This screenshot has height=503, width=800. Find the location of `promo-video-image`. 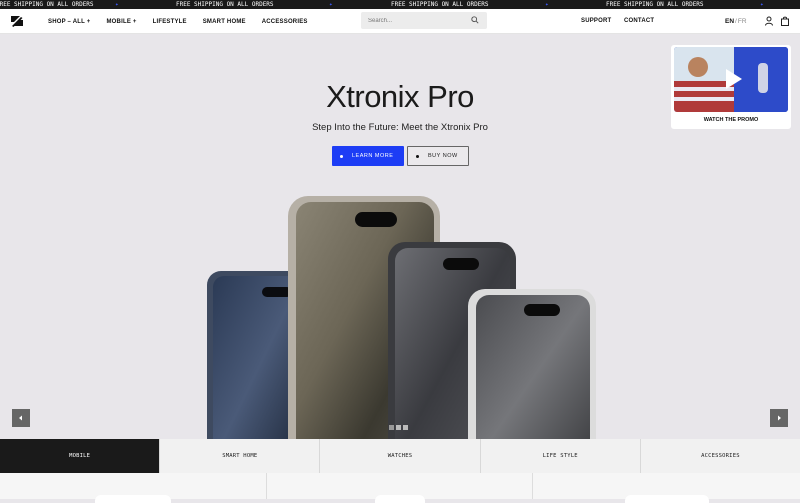

promo-video-image is located at coordinates (731, 79).